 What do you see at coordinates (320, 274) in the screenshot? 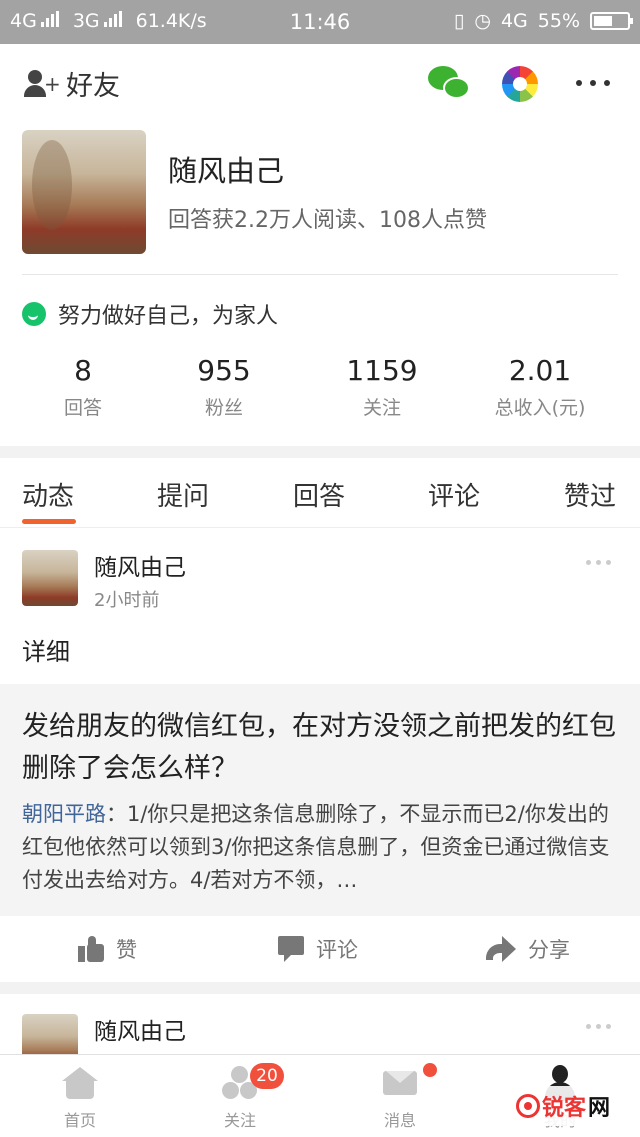
I see `divider` at bounding box center [320, 274].